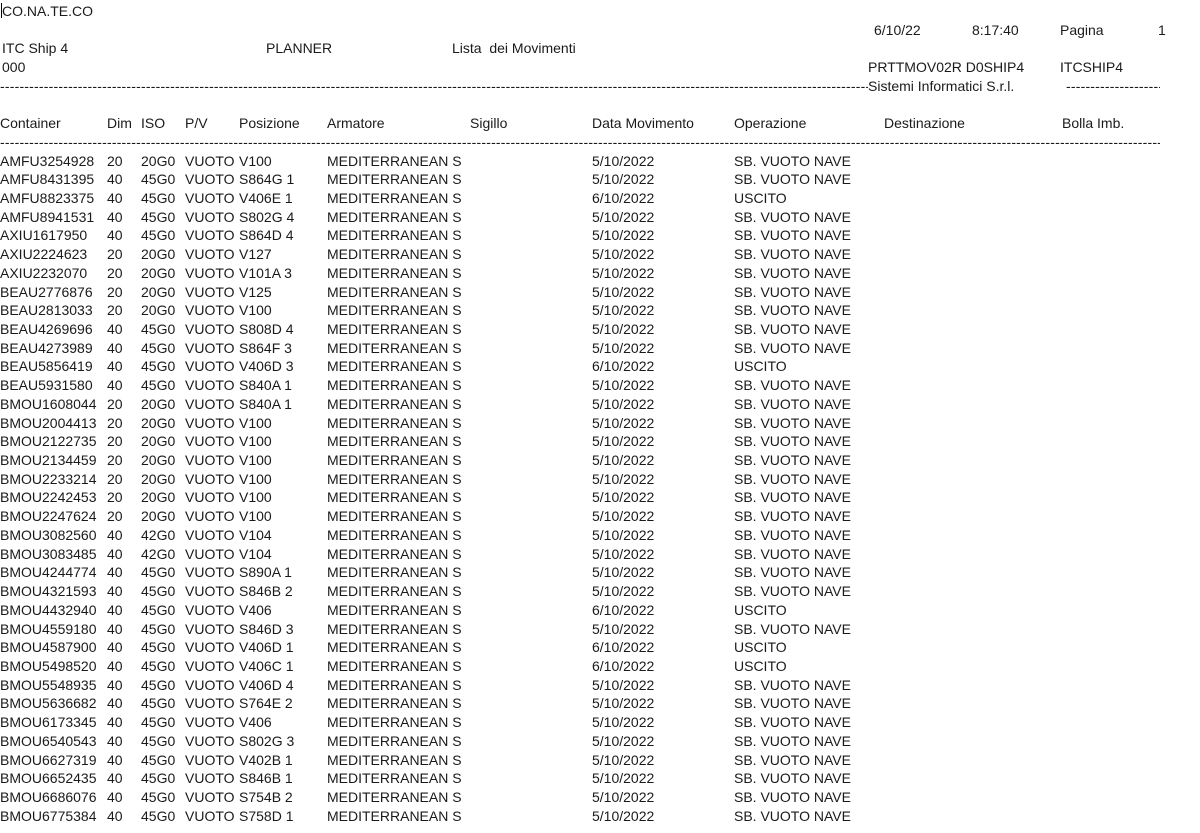 Image resolution: width=1200 pixels, height=833 pixels. What do you see at coordinates (266, 628) in the screenshot?
I see `cell-posizione: S846D 3` at bounding box center [266, 628].